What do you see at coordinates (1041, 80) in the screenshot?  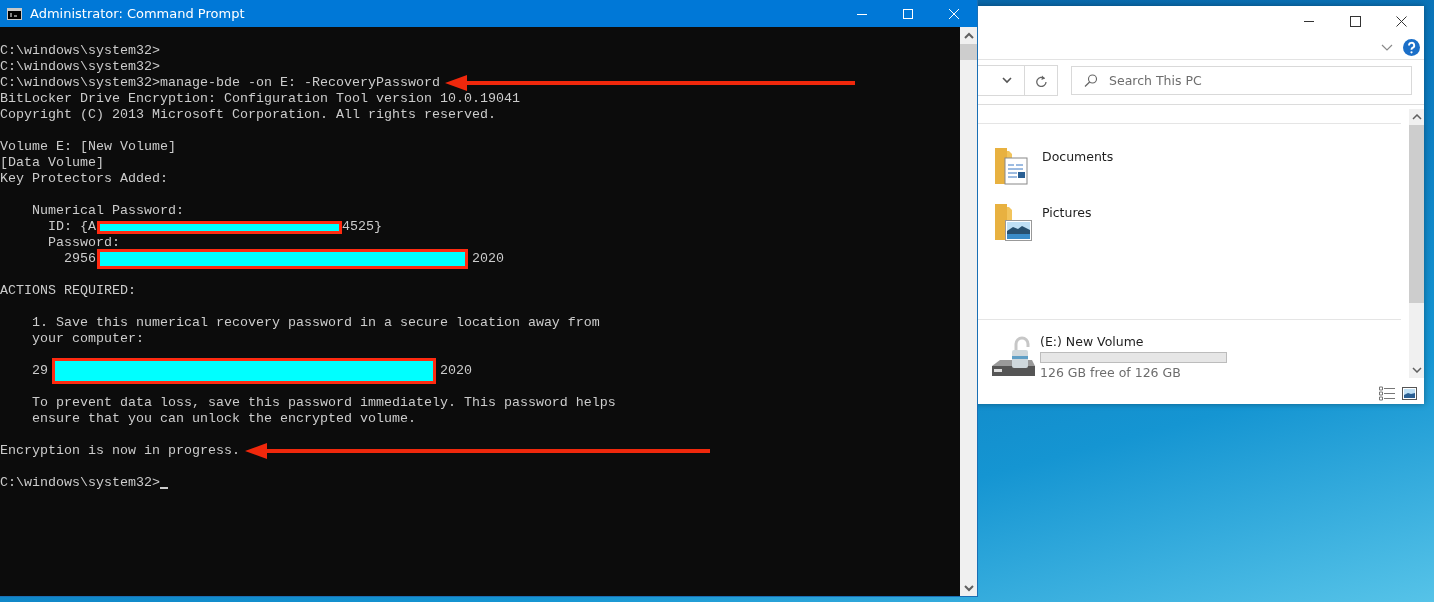 I see `refresh-icon` at bounding box center [1041, 80].